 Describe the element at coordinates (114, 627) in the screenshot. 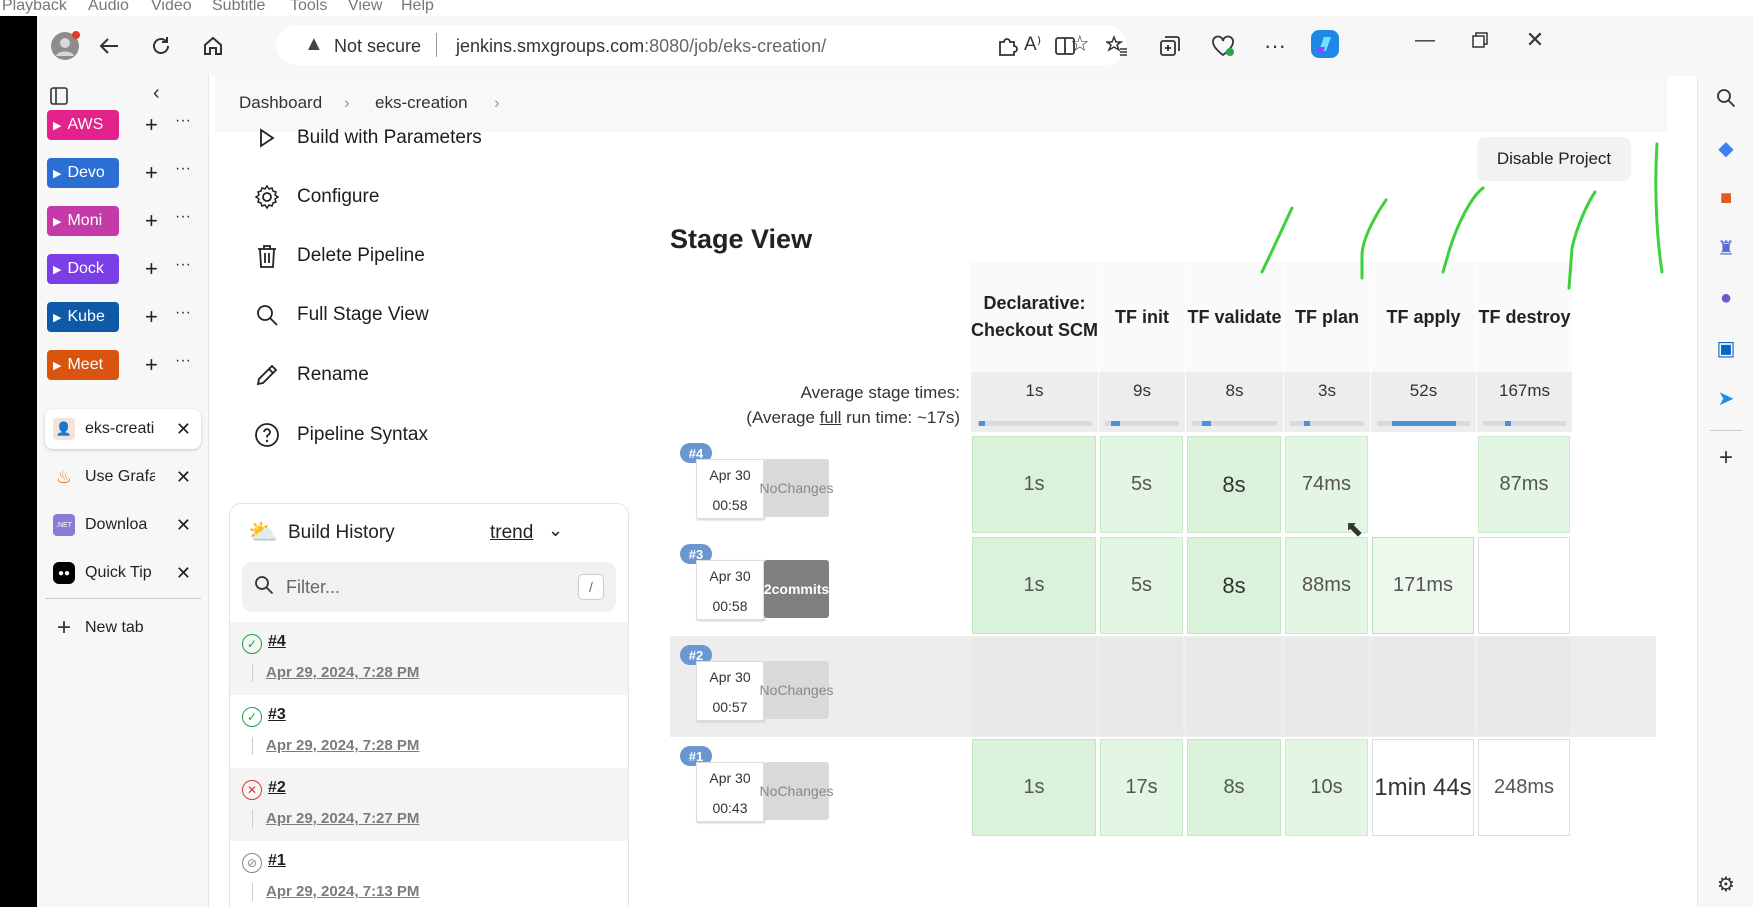

I see `new-tab-label: New tab` at that location.